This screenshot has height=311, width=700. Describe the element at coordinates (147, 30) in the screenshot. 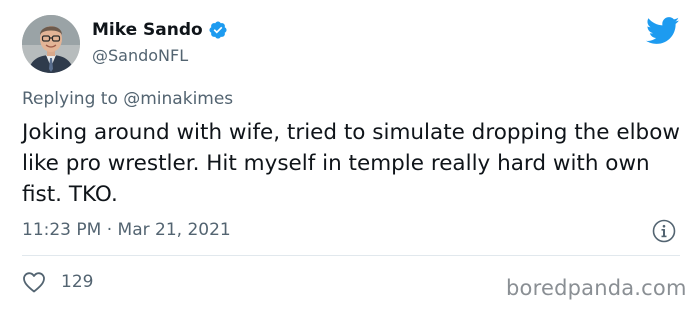

I see `author-name: Mike Sando` at that location.